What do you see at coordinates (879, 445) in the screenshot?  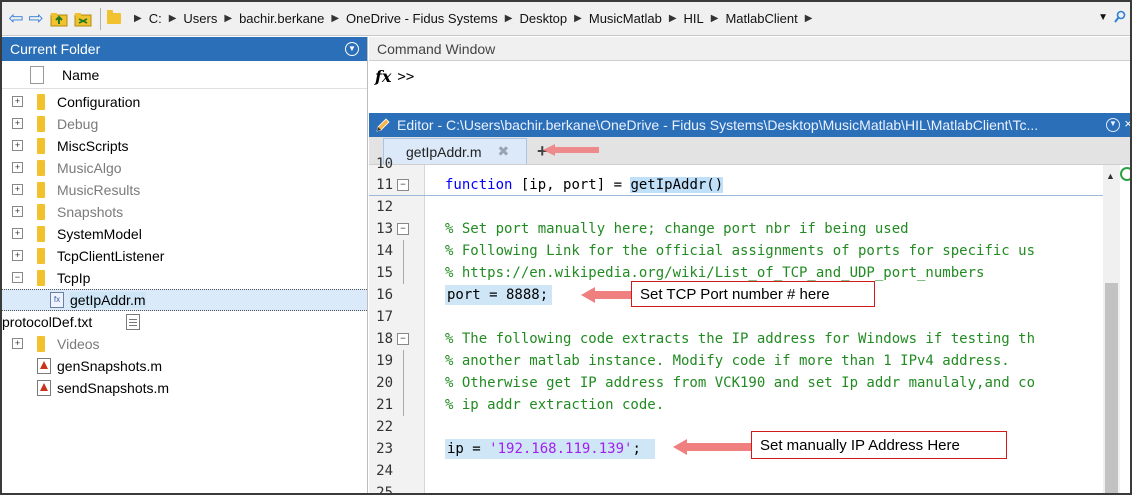 I see `ip-annotation: Set manually IP Address Here` at bounding box center [879, 445].